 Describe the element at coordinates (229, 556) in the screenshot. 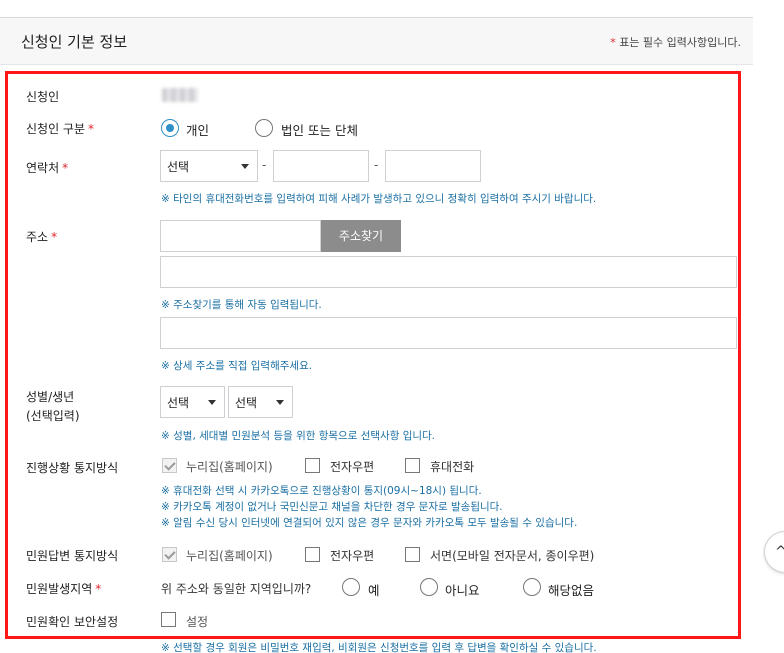

I see `answer-web-label: 누리집(홈페이지)` at that location.